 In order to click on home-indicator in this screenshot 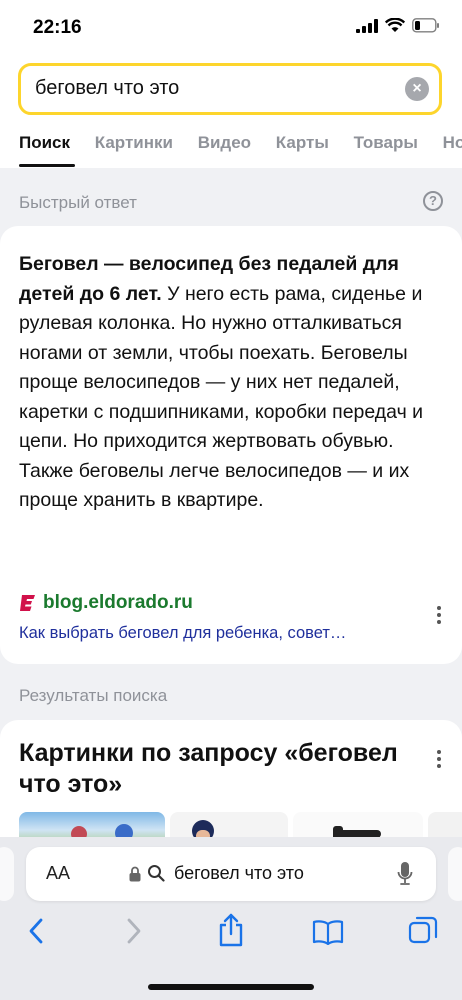, I will do `click(231, 987)`.